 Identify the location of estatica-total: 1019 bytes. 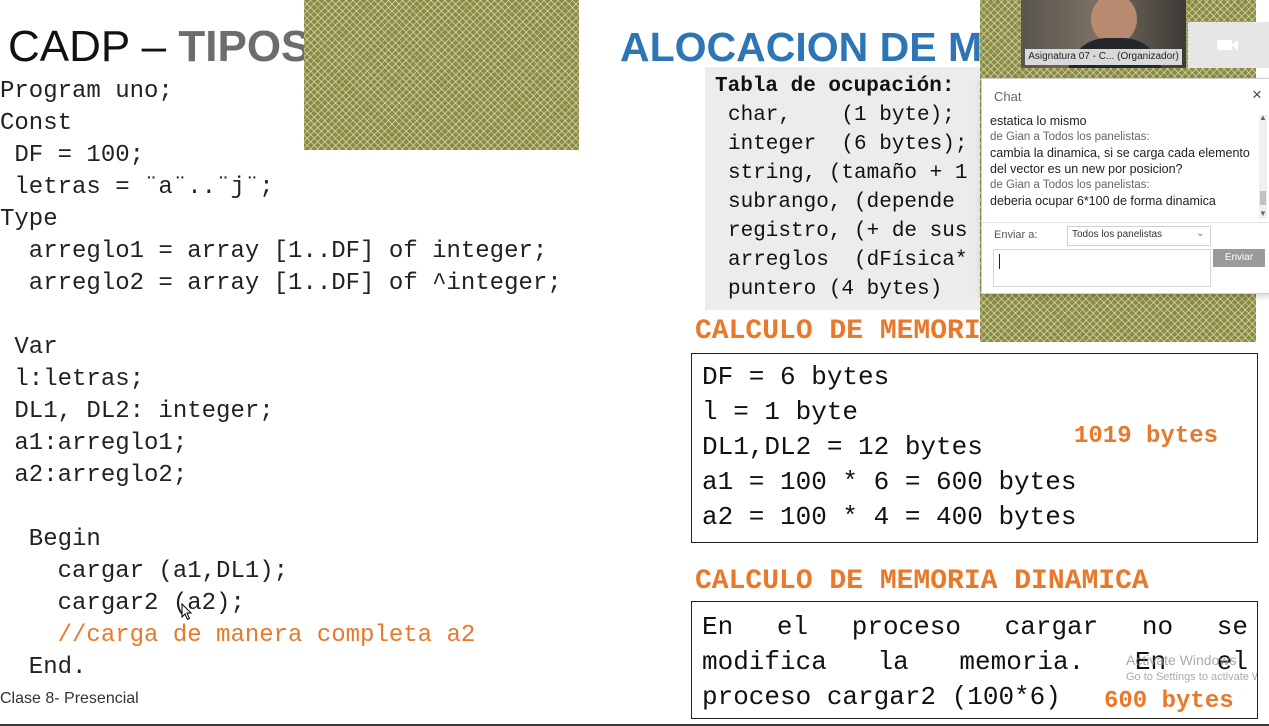
(1146, 436).